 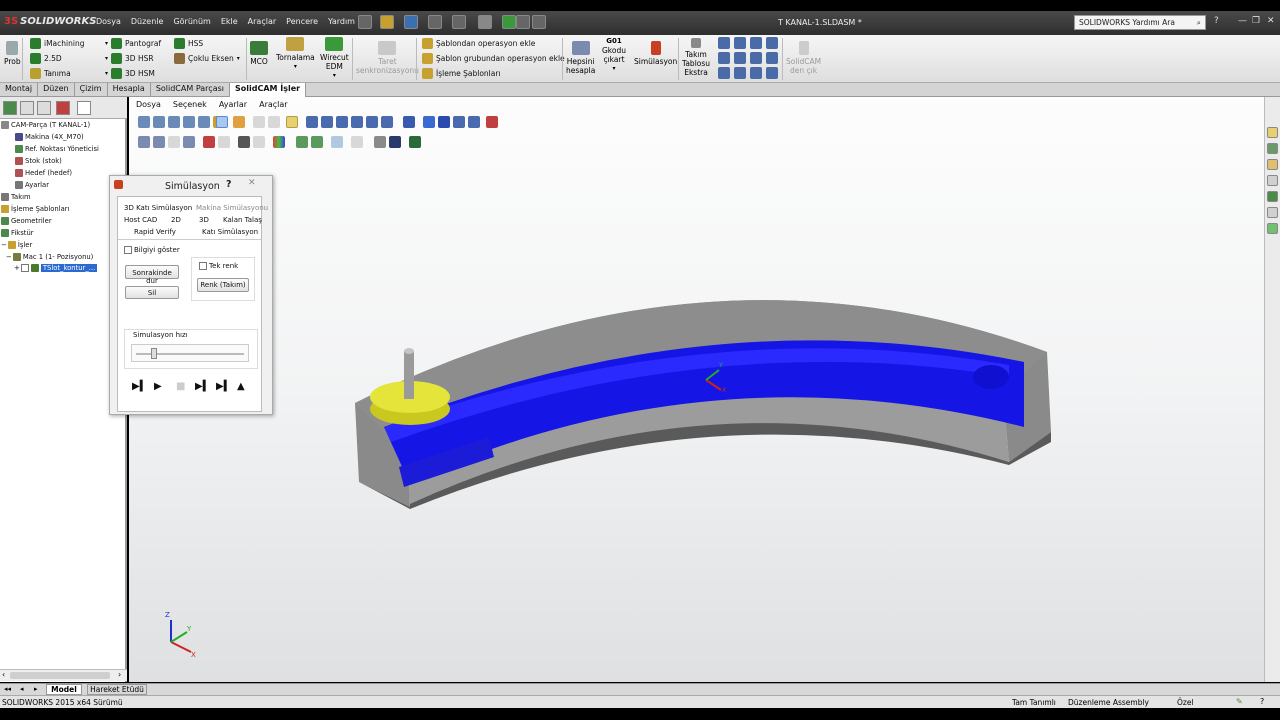 I want to click on stop-icon: ■, so click(x=180, y=386).